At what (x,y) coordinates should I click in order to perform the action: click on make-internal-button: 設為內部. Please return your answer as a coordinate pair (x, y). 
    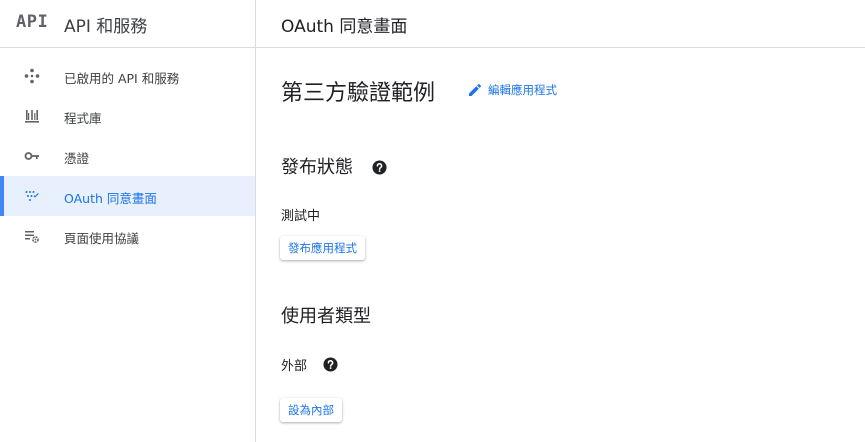
    Looking at the image, I should click on (311, 410).